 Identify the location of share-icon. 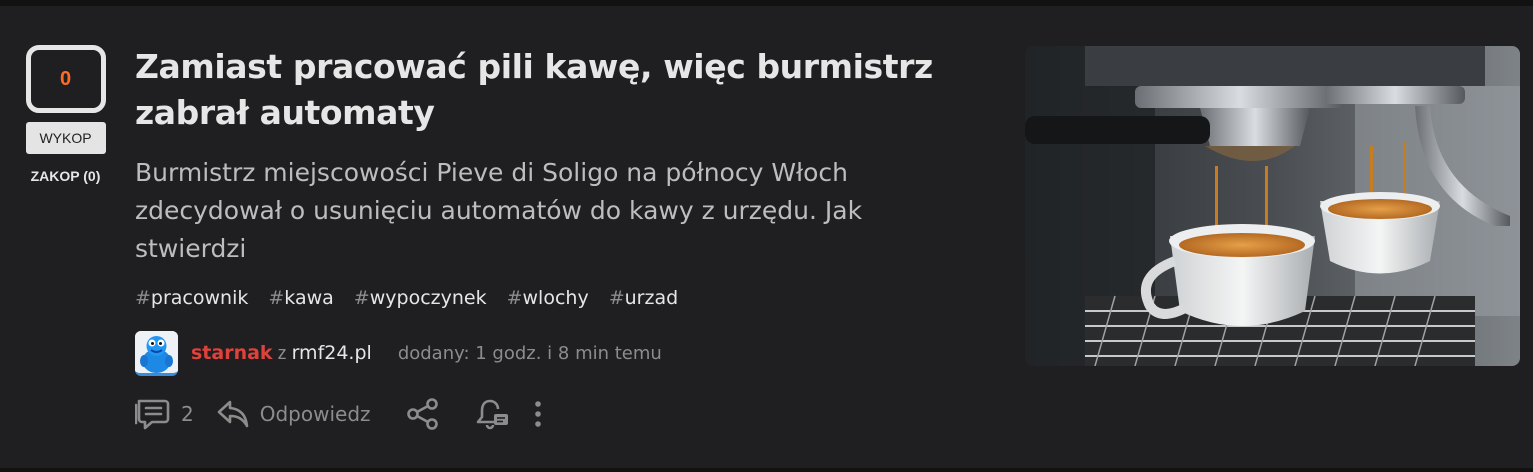
(423, 414).